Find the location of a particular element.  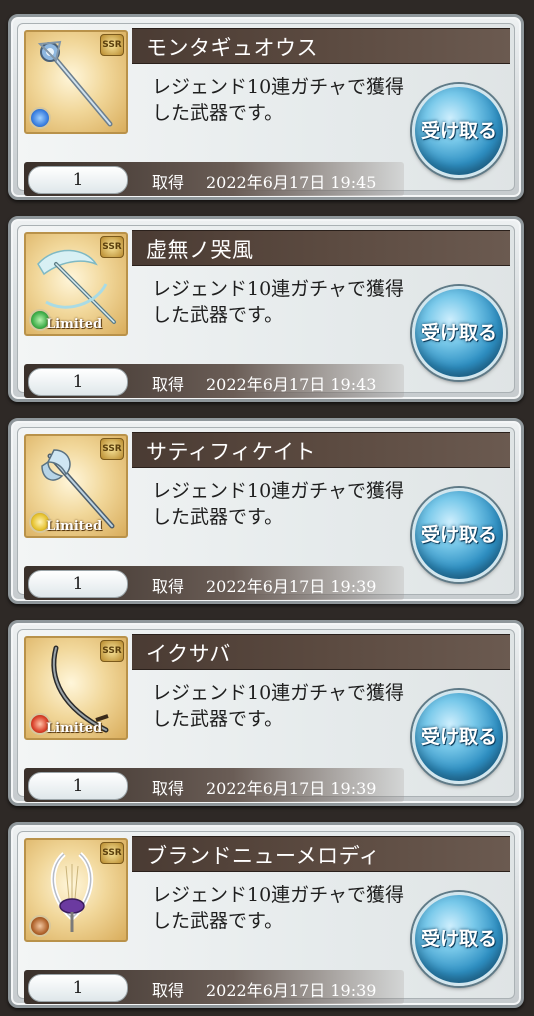

water-element-icon is located at coordinates (40, 118).